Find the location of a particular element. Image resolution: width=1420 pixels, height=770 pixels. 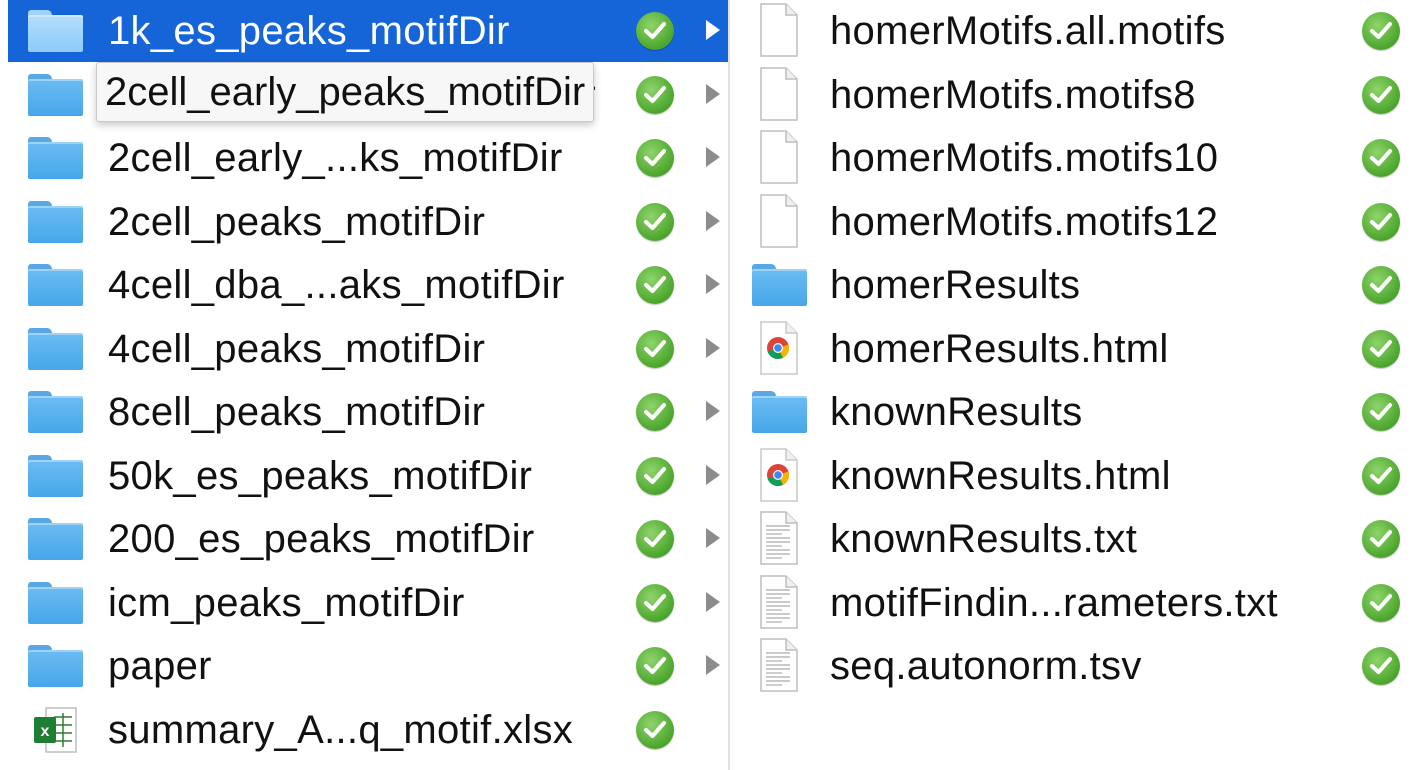

file-row: knownResults.html is located at coordinates (1075, 476).